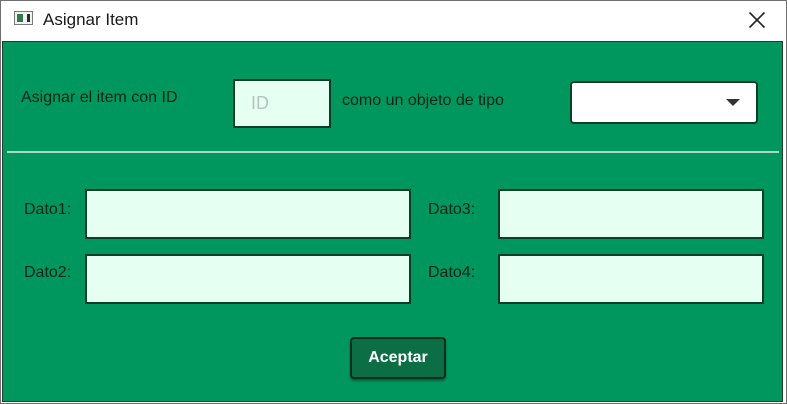 This screenshot has height=404, width=787. What do you see at coordinates (393, 20) in the screenshot?
I see `title-bar: Asignar Item` at bounding box center [393, 20].